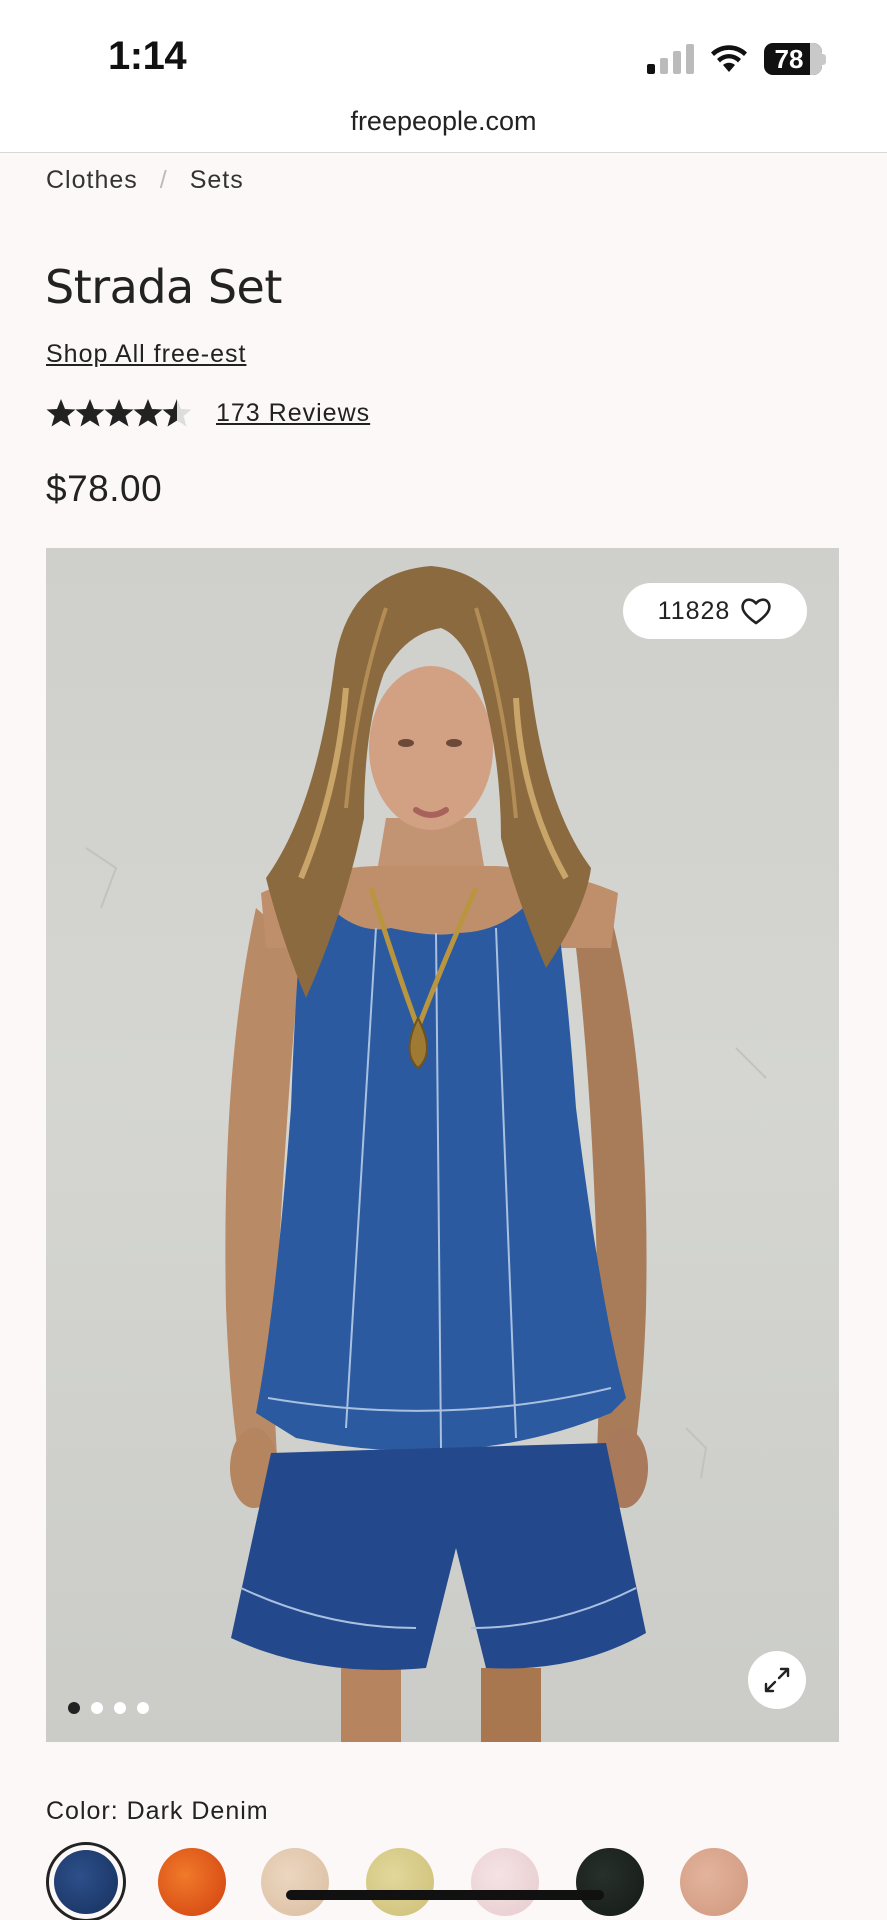  Describe the element at coordinates (119, 413) in the screenshot. I see `star-rating-icon` at that location.